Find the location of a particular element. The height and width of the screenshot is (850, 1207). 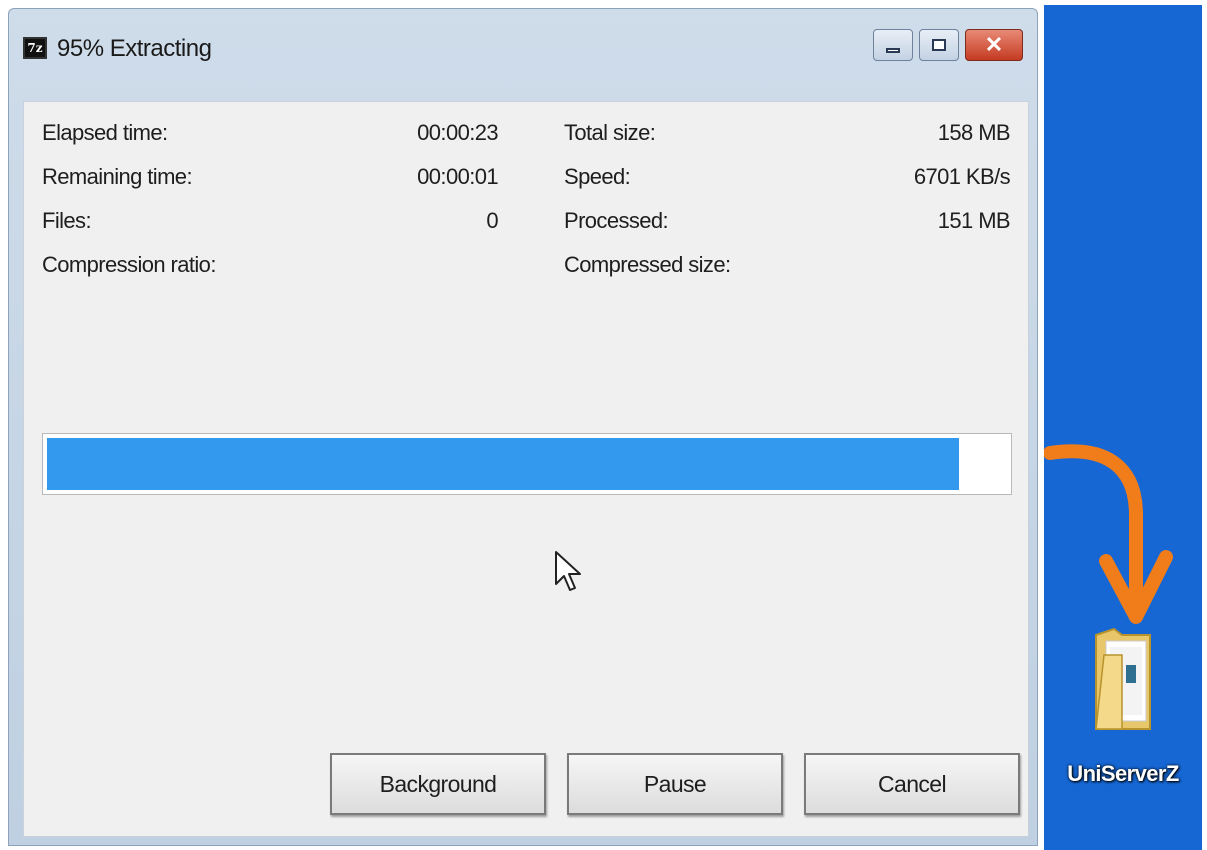

desktop: UniServerZ is located at coordinates (1123, 427).